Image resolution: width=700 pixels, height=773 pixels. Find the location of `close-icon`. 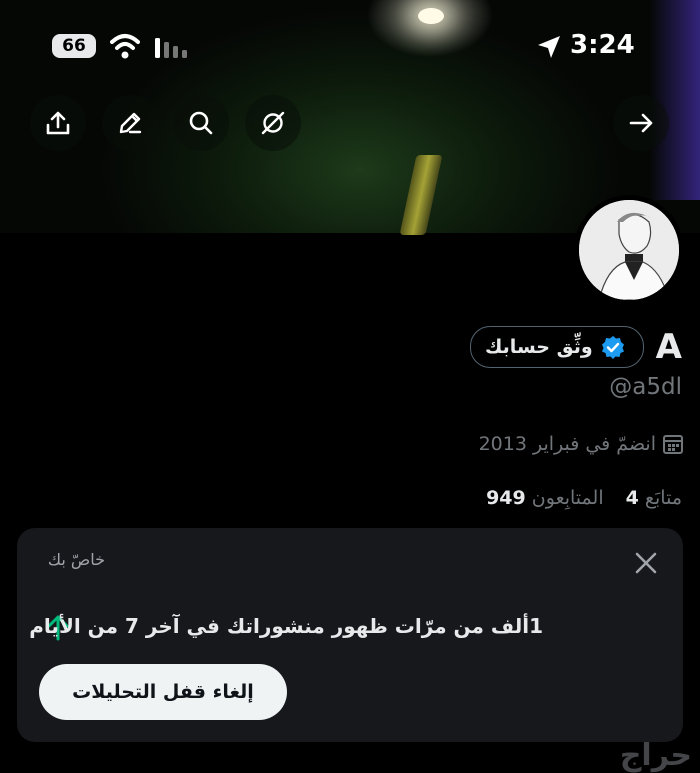

close-icon is located at coordinates (646, 563).